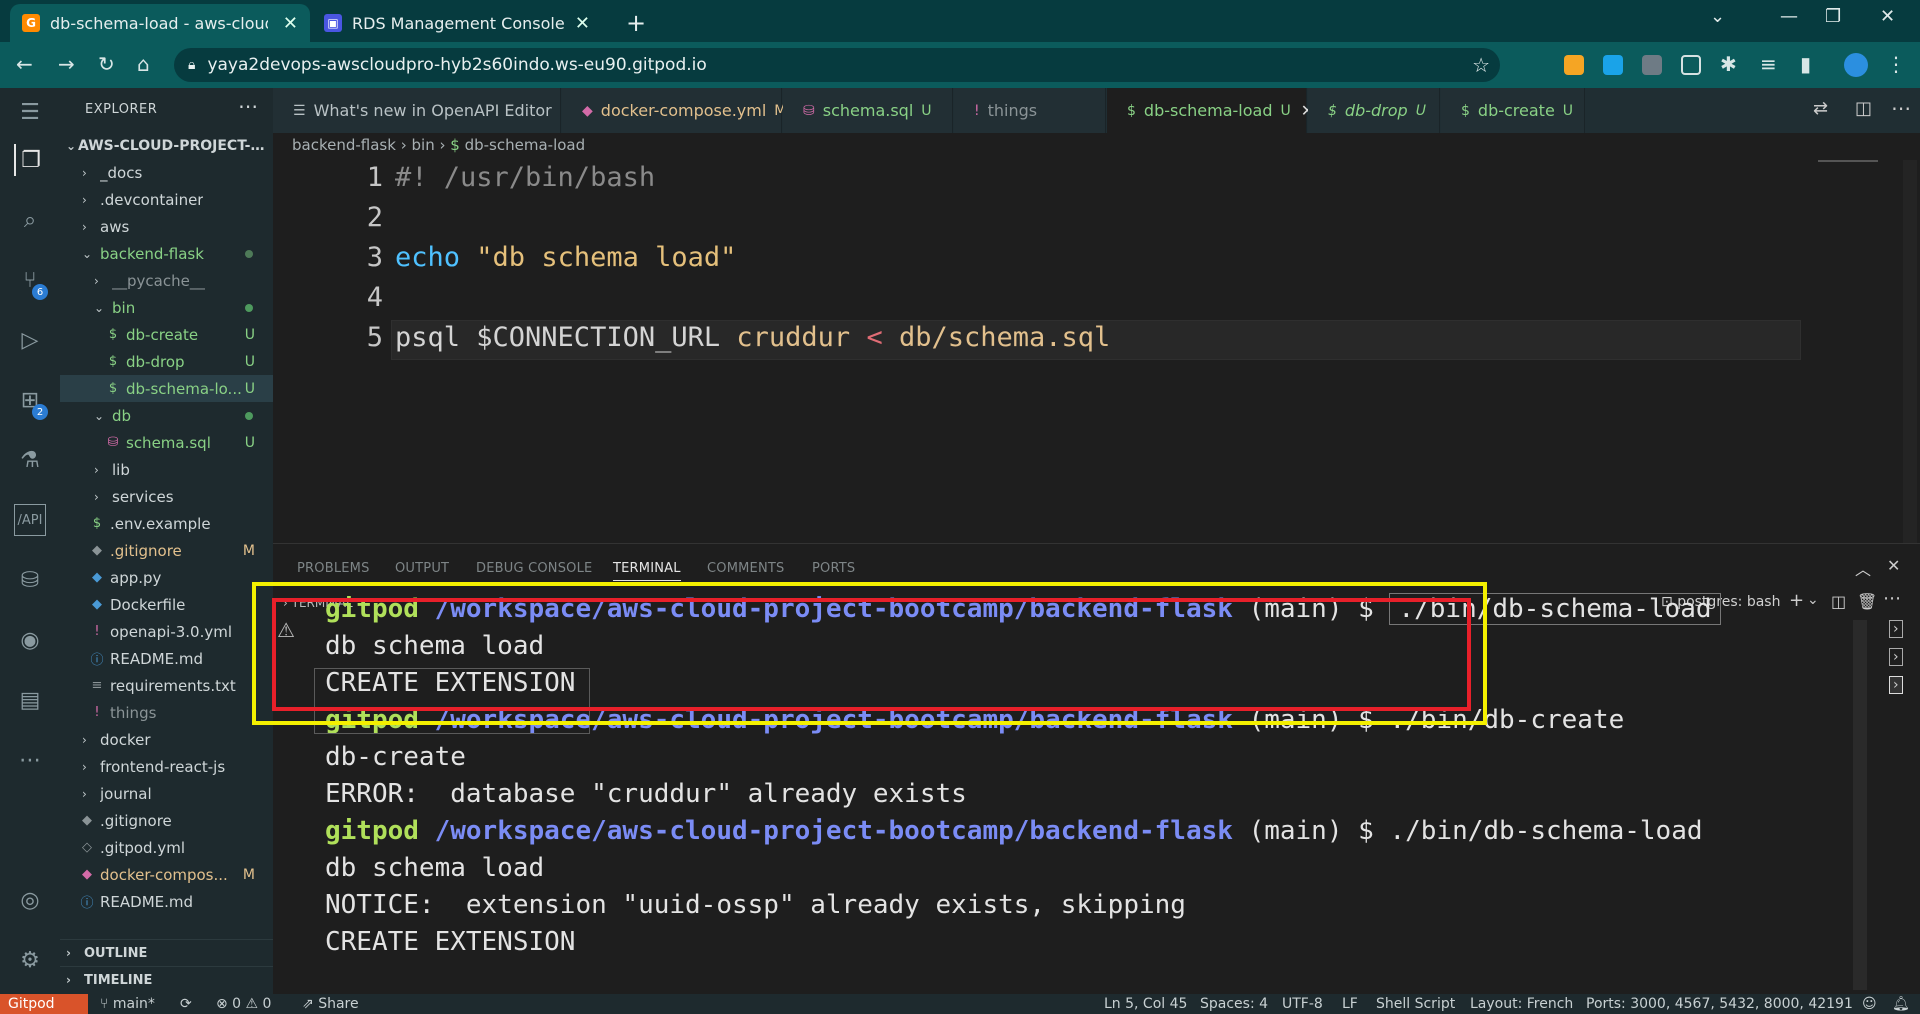  What do you see at coordinates (166, 820) in the screenshot?
I see `tree-item: ◆ .gitignore` at bounding box center [166, 820].